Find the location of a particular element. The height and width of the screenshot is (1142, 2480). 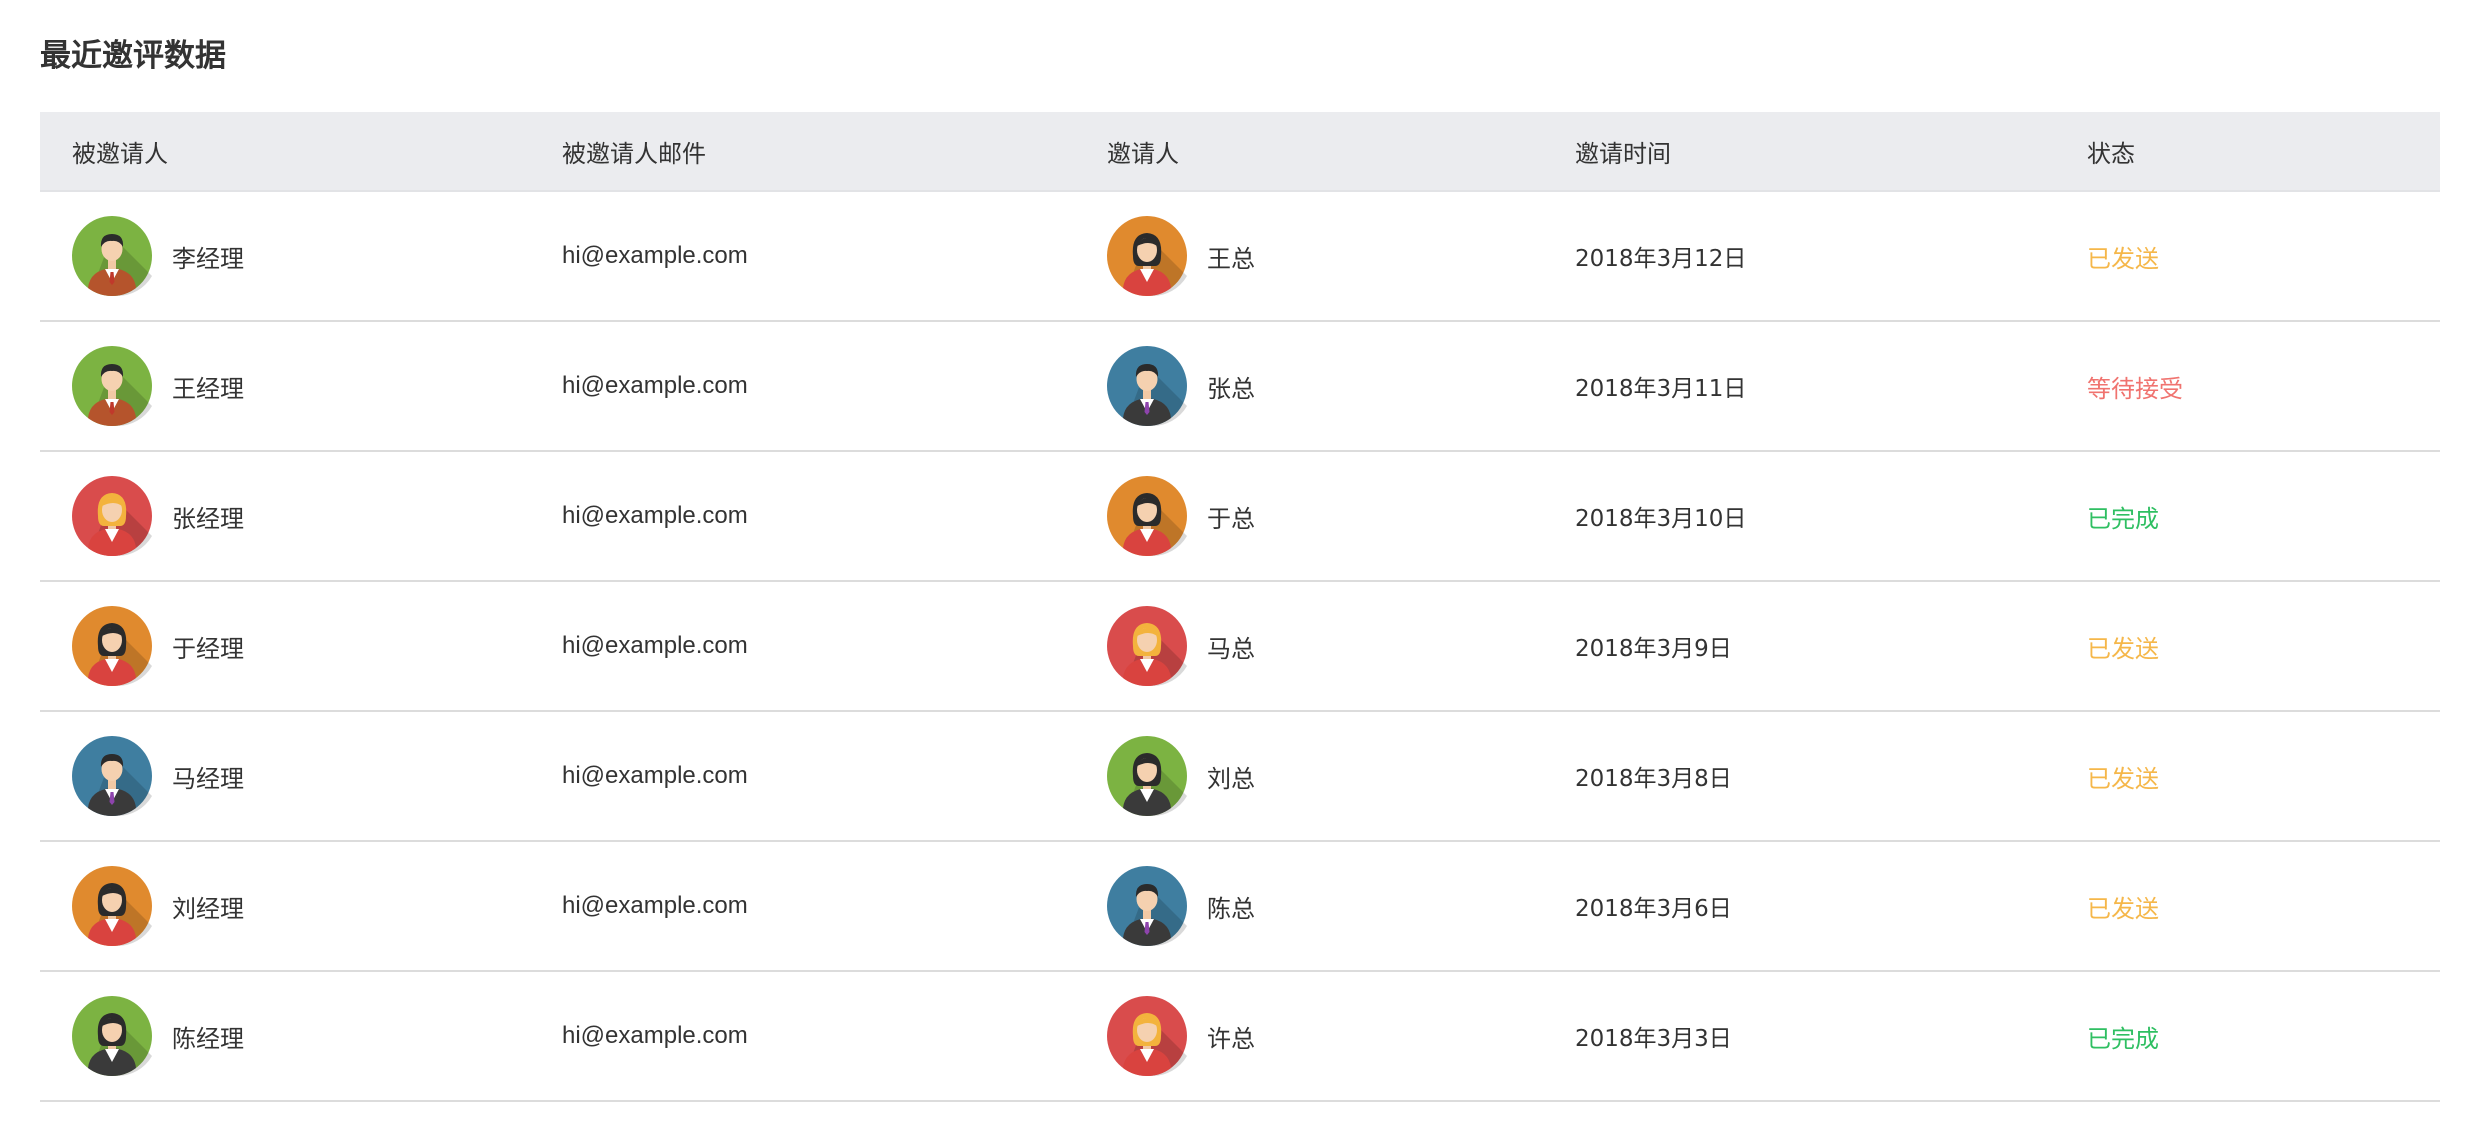

invitee-cell: 于经理 is located at coordinates (301, 646).